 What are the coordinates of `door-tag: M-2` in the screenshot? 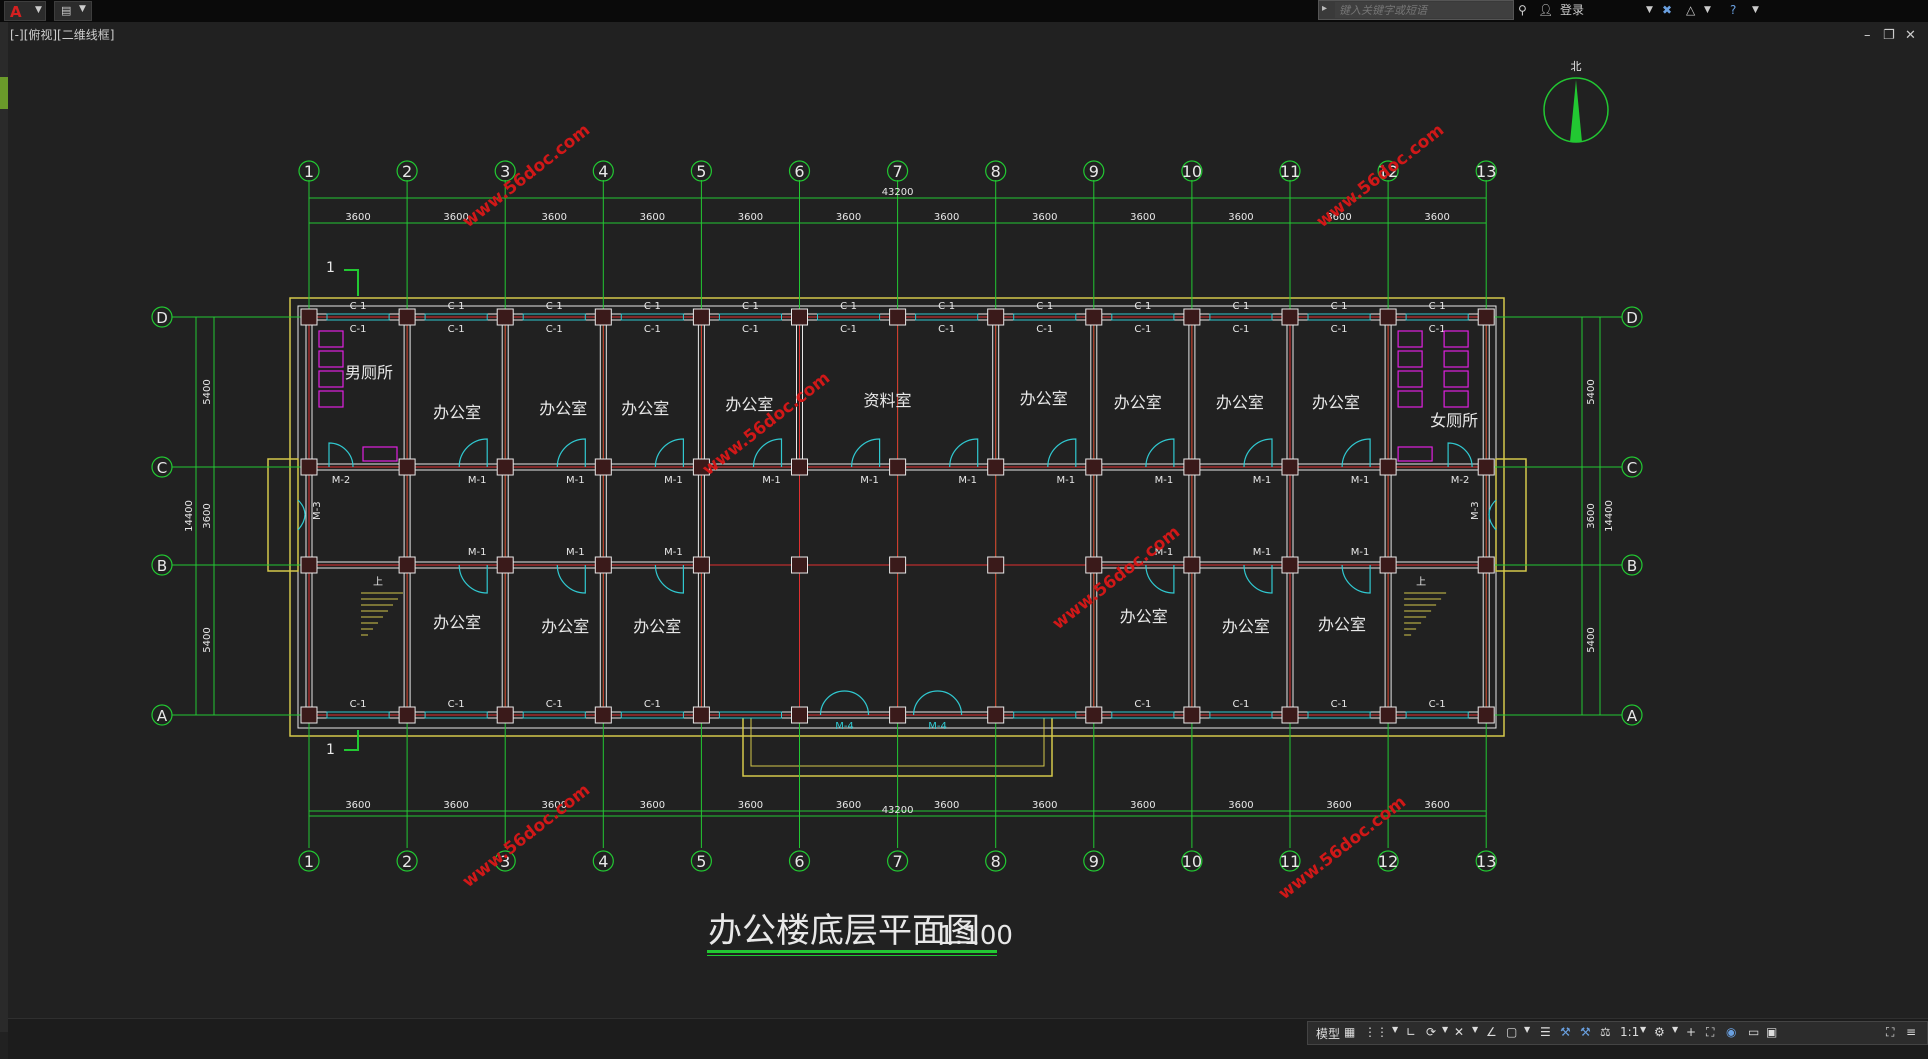 It's located at (341, 480).